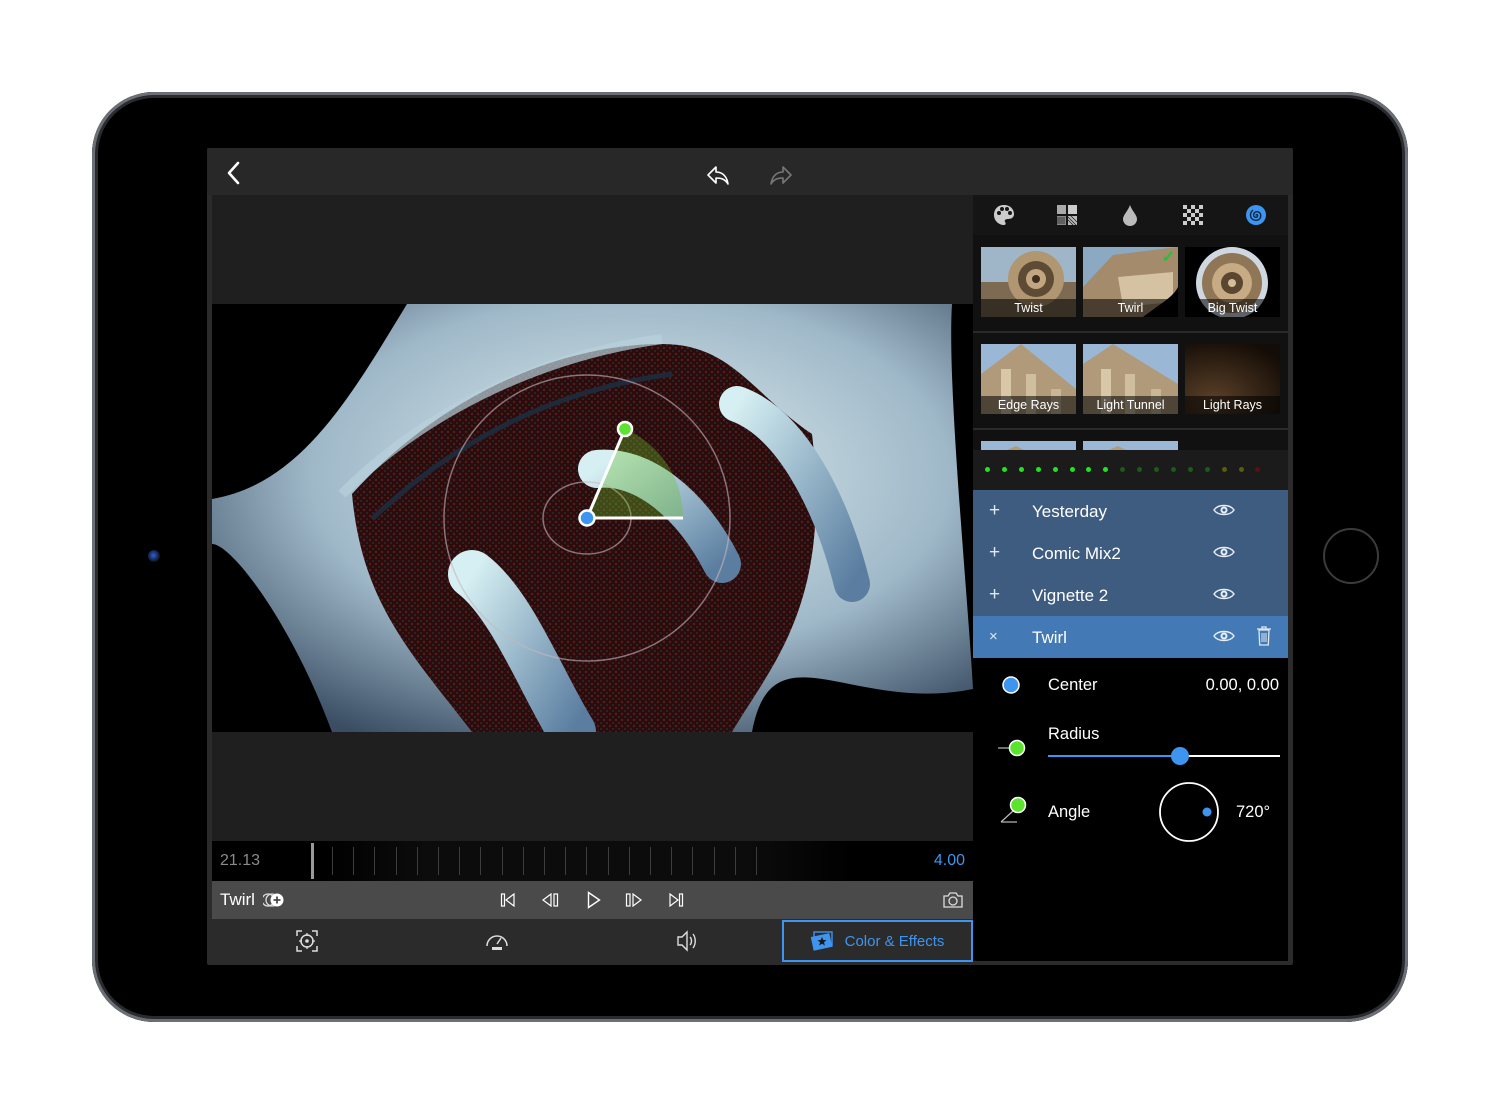 The image size is (1500, 1114). I want to click on go-to-end-button, so click(676, 900).